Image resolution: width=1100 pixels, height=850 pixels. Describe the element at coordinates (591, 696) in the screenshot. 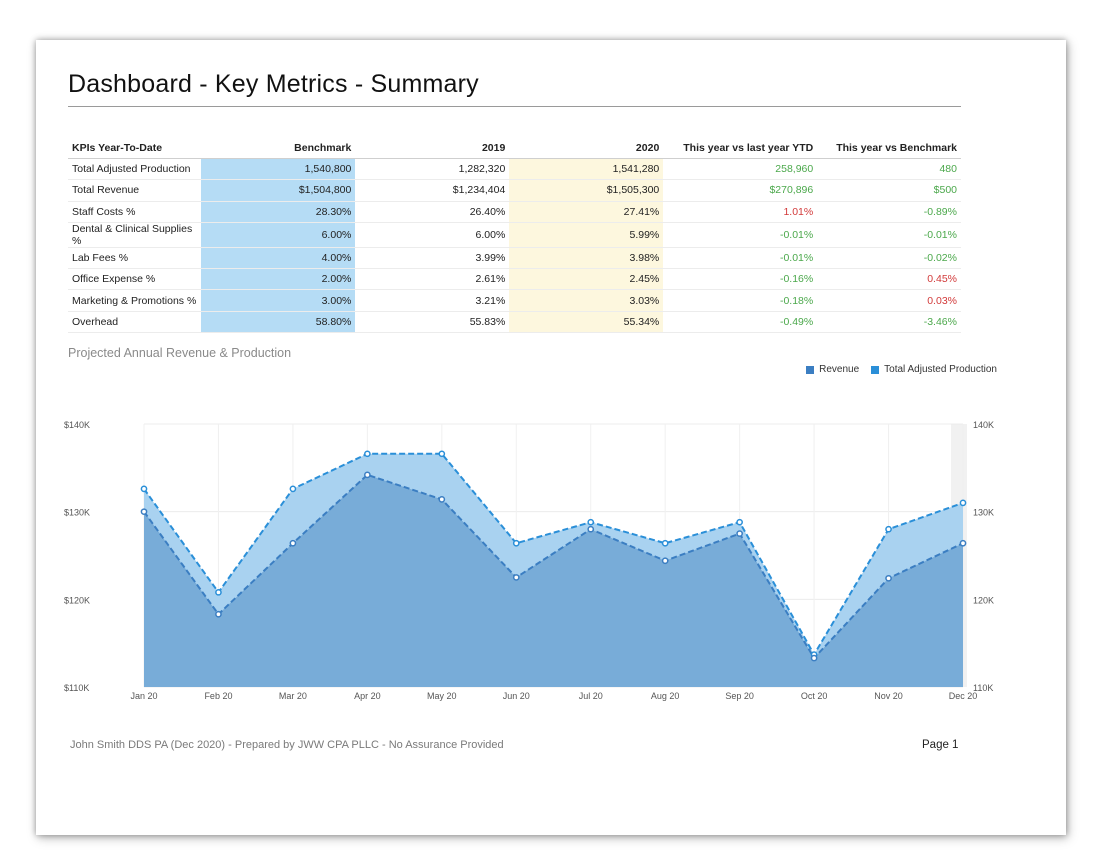

I see `x-axis-tick-label: Jul 20` at that location.